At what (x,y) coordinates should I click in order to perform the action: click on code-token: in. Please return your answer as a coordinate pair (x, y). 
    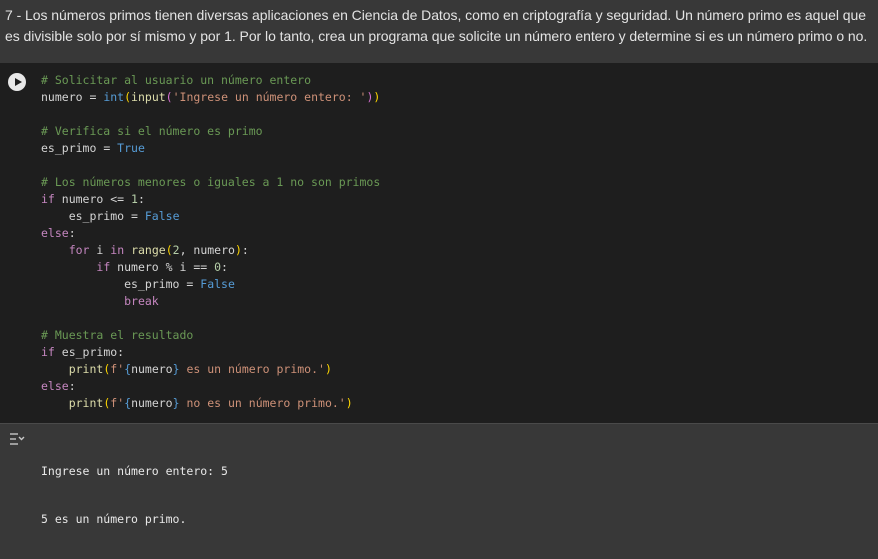
    Looking at the image, I should click on (117, 250).